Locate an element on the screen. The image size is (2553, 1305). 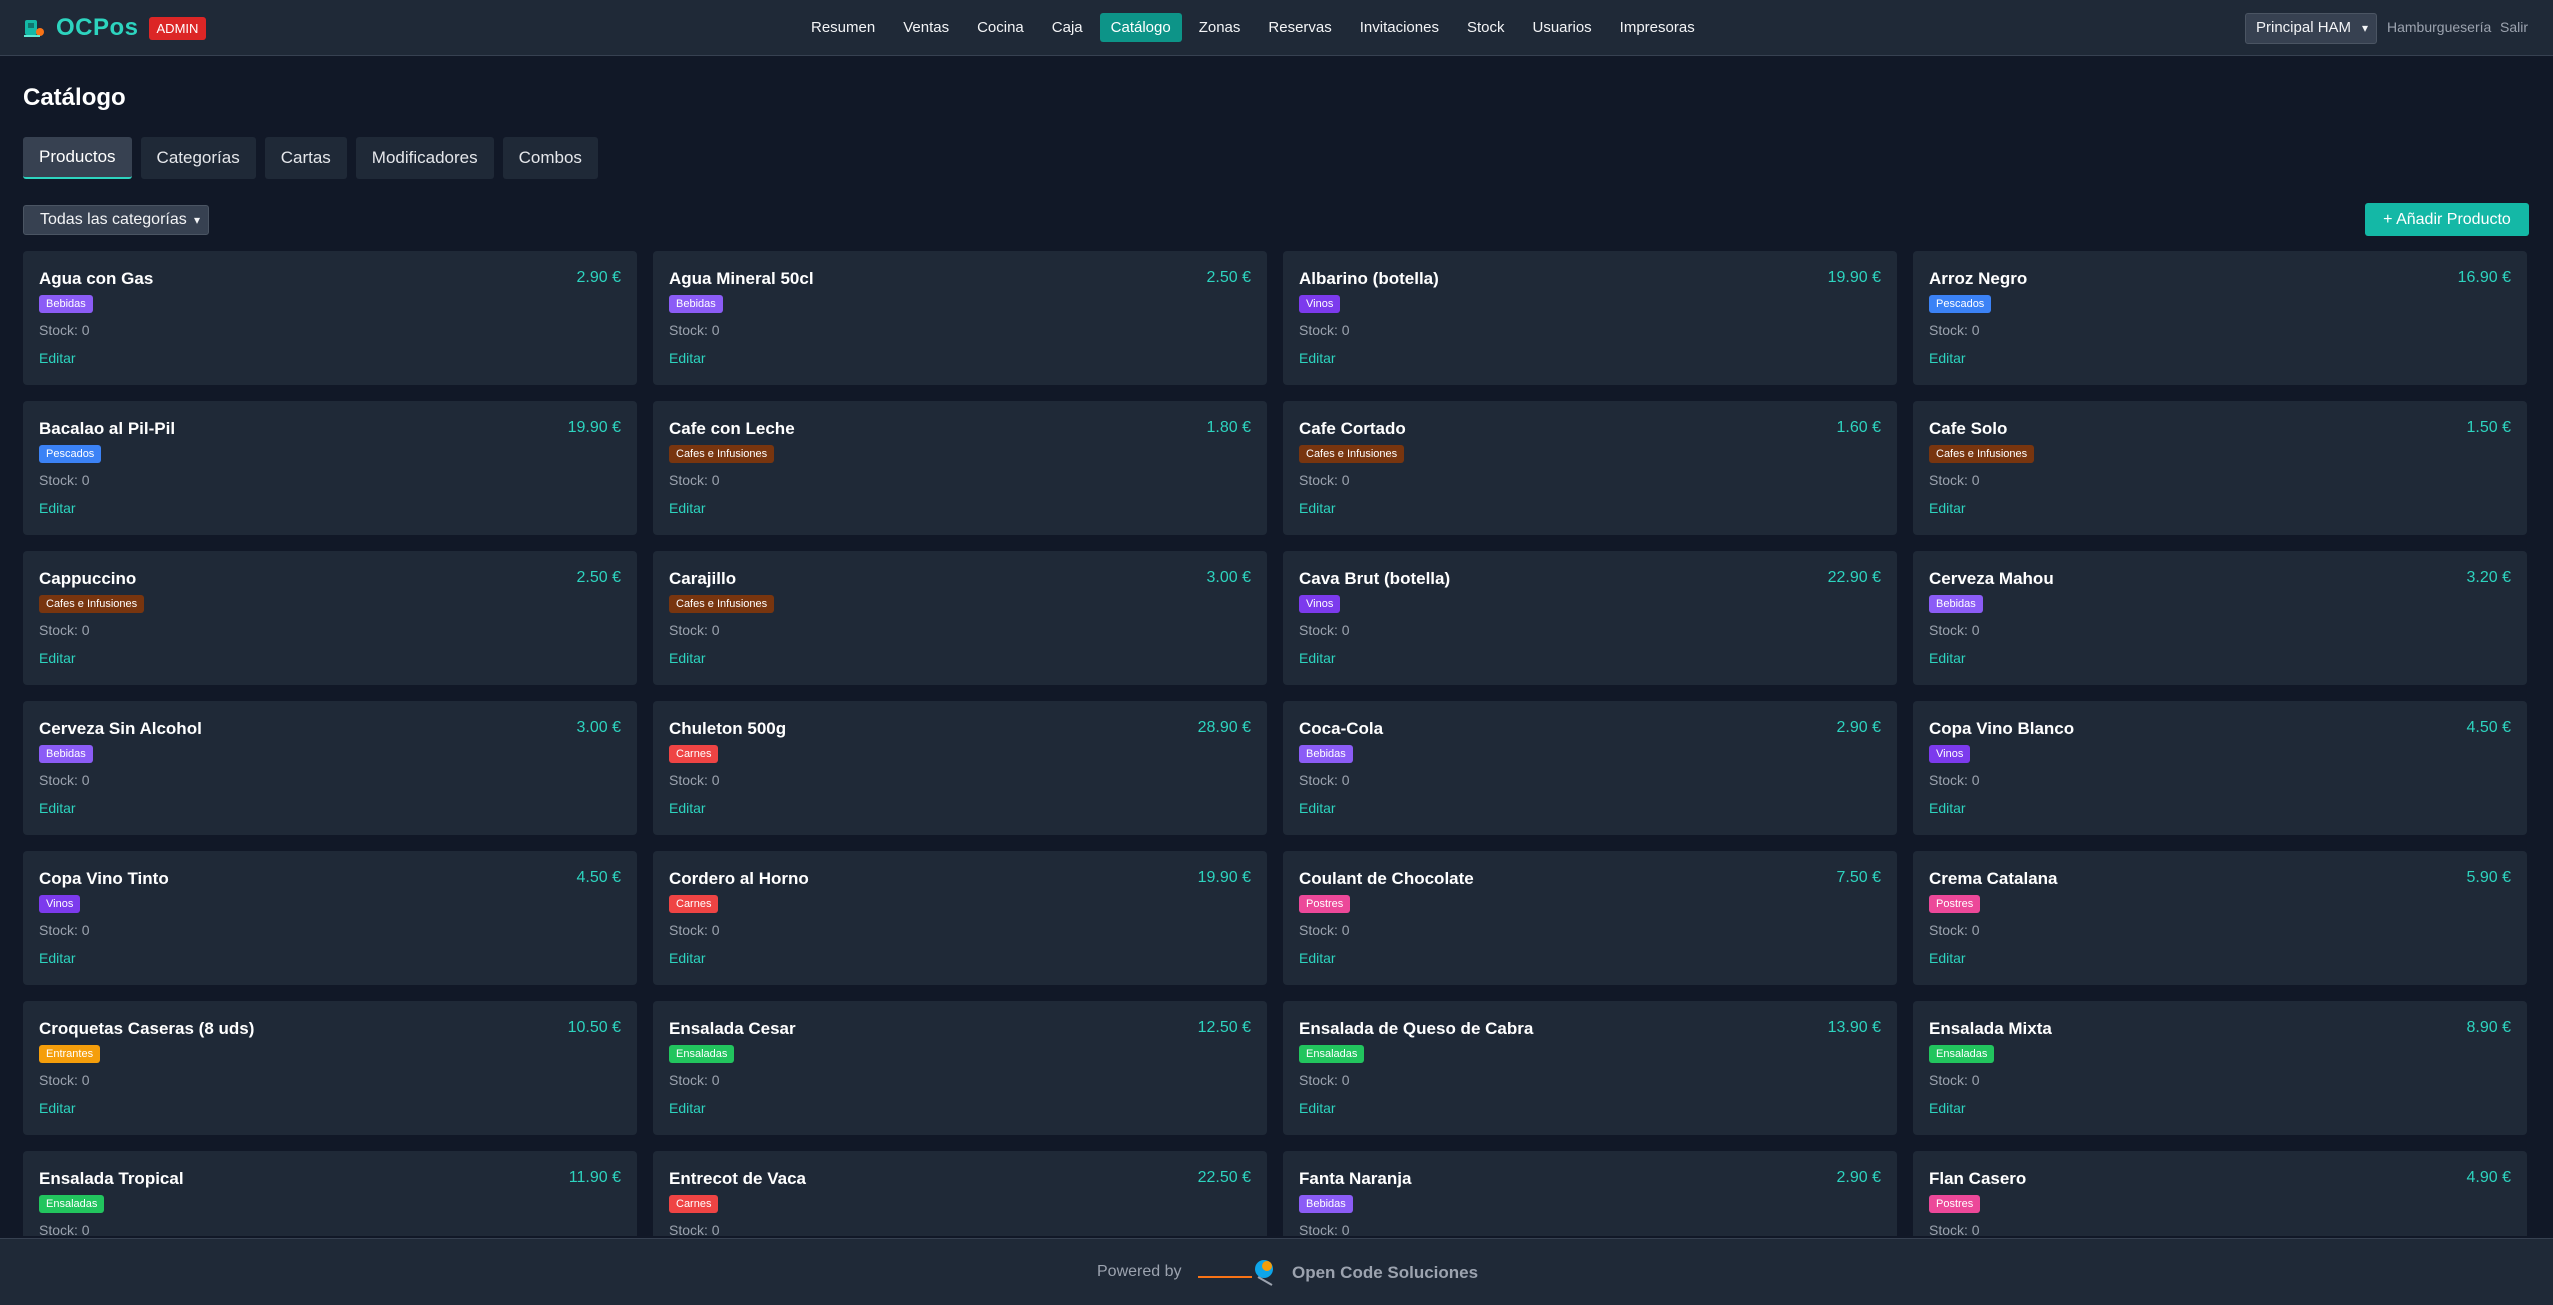
brand-name: OCPos is located at coordinates (97, 27).